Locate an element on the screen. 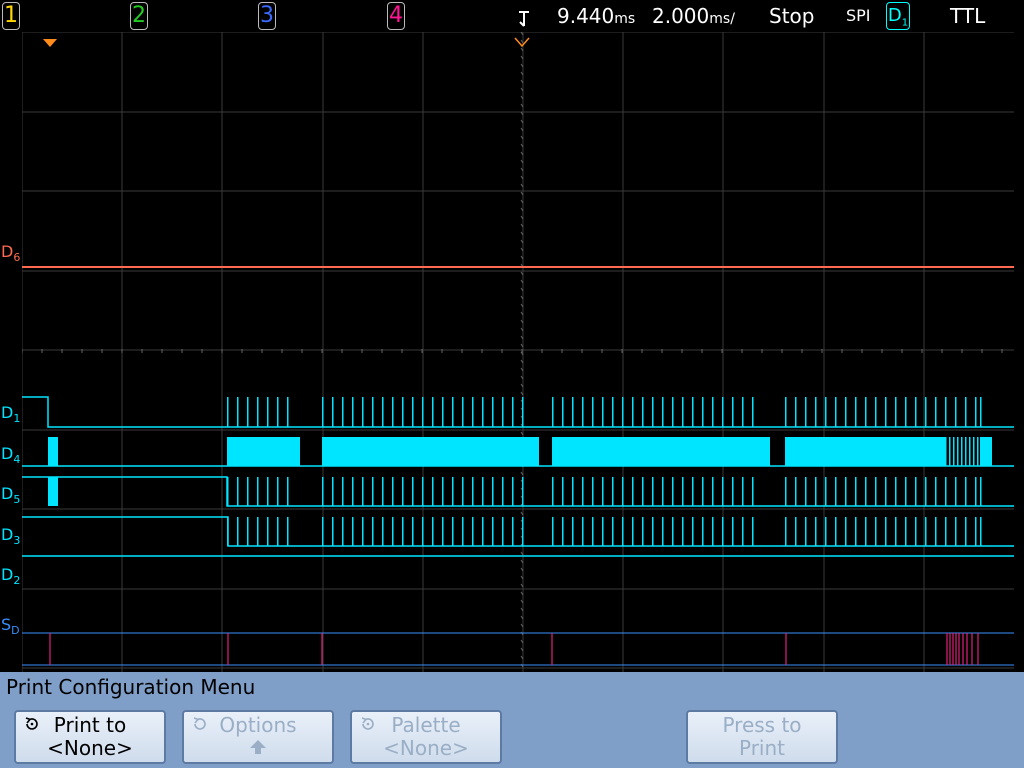 This screenshot has height=768, width=1024. trace-d4-block is located at coordinates (865, 451).